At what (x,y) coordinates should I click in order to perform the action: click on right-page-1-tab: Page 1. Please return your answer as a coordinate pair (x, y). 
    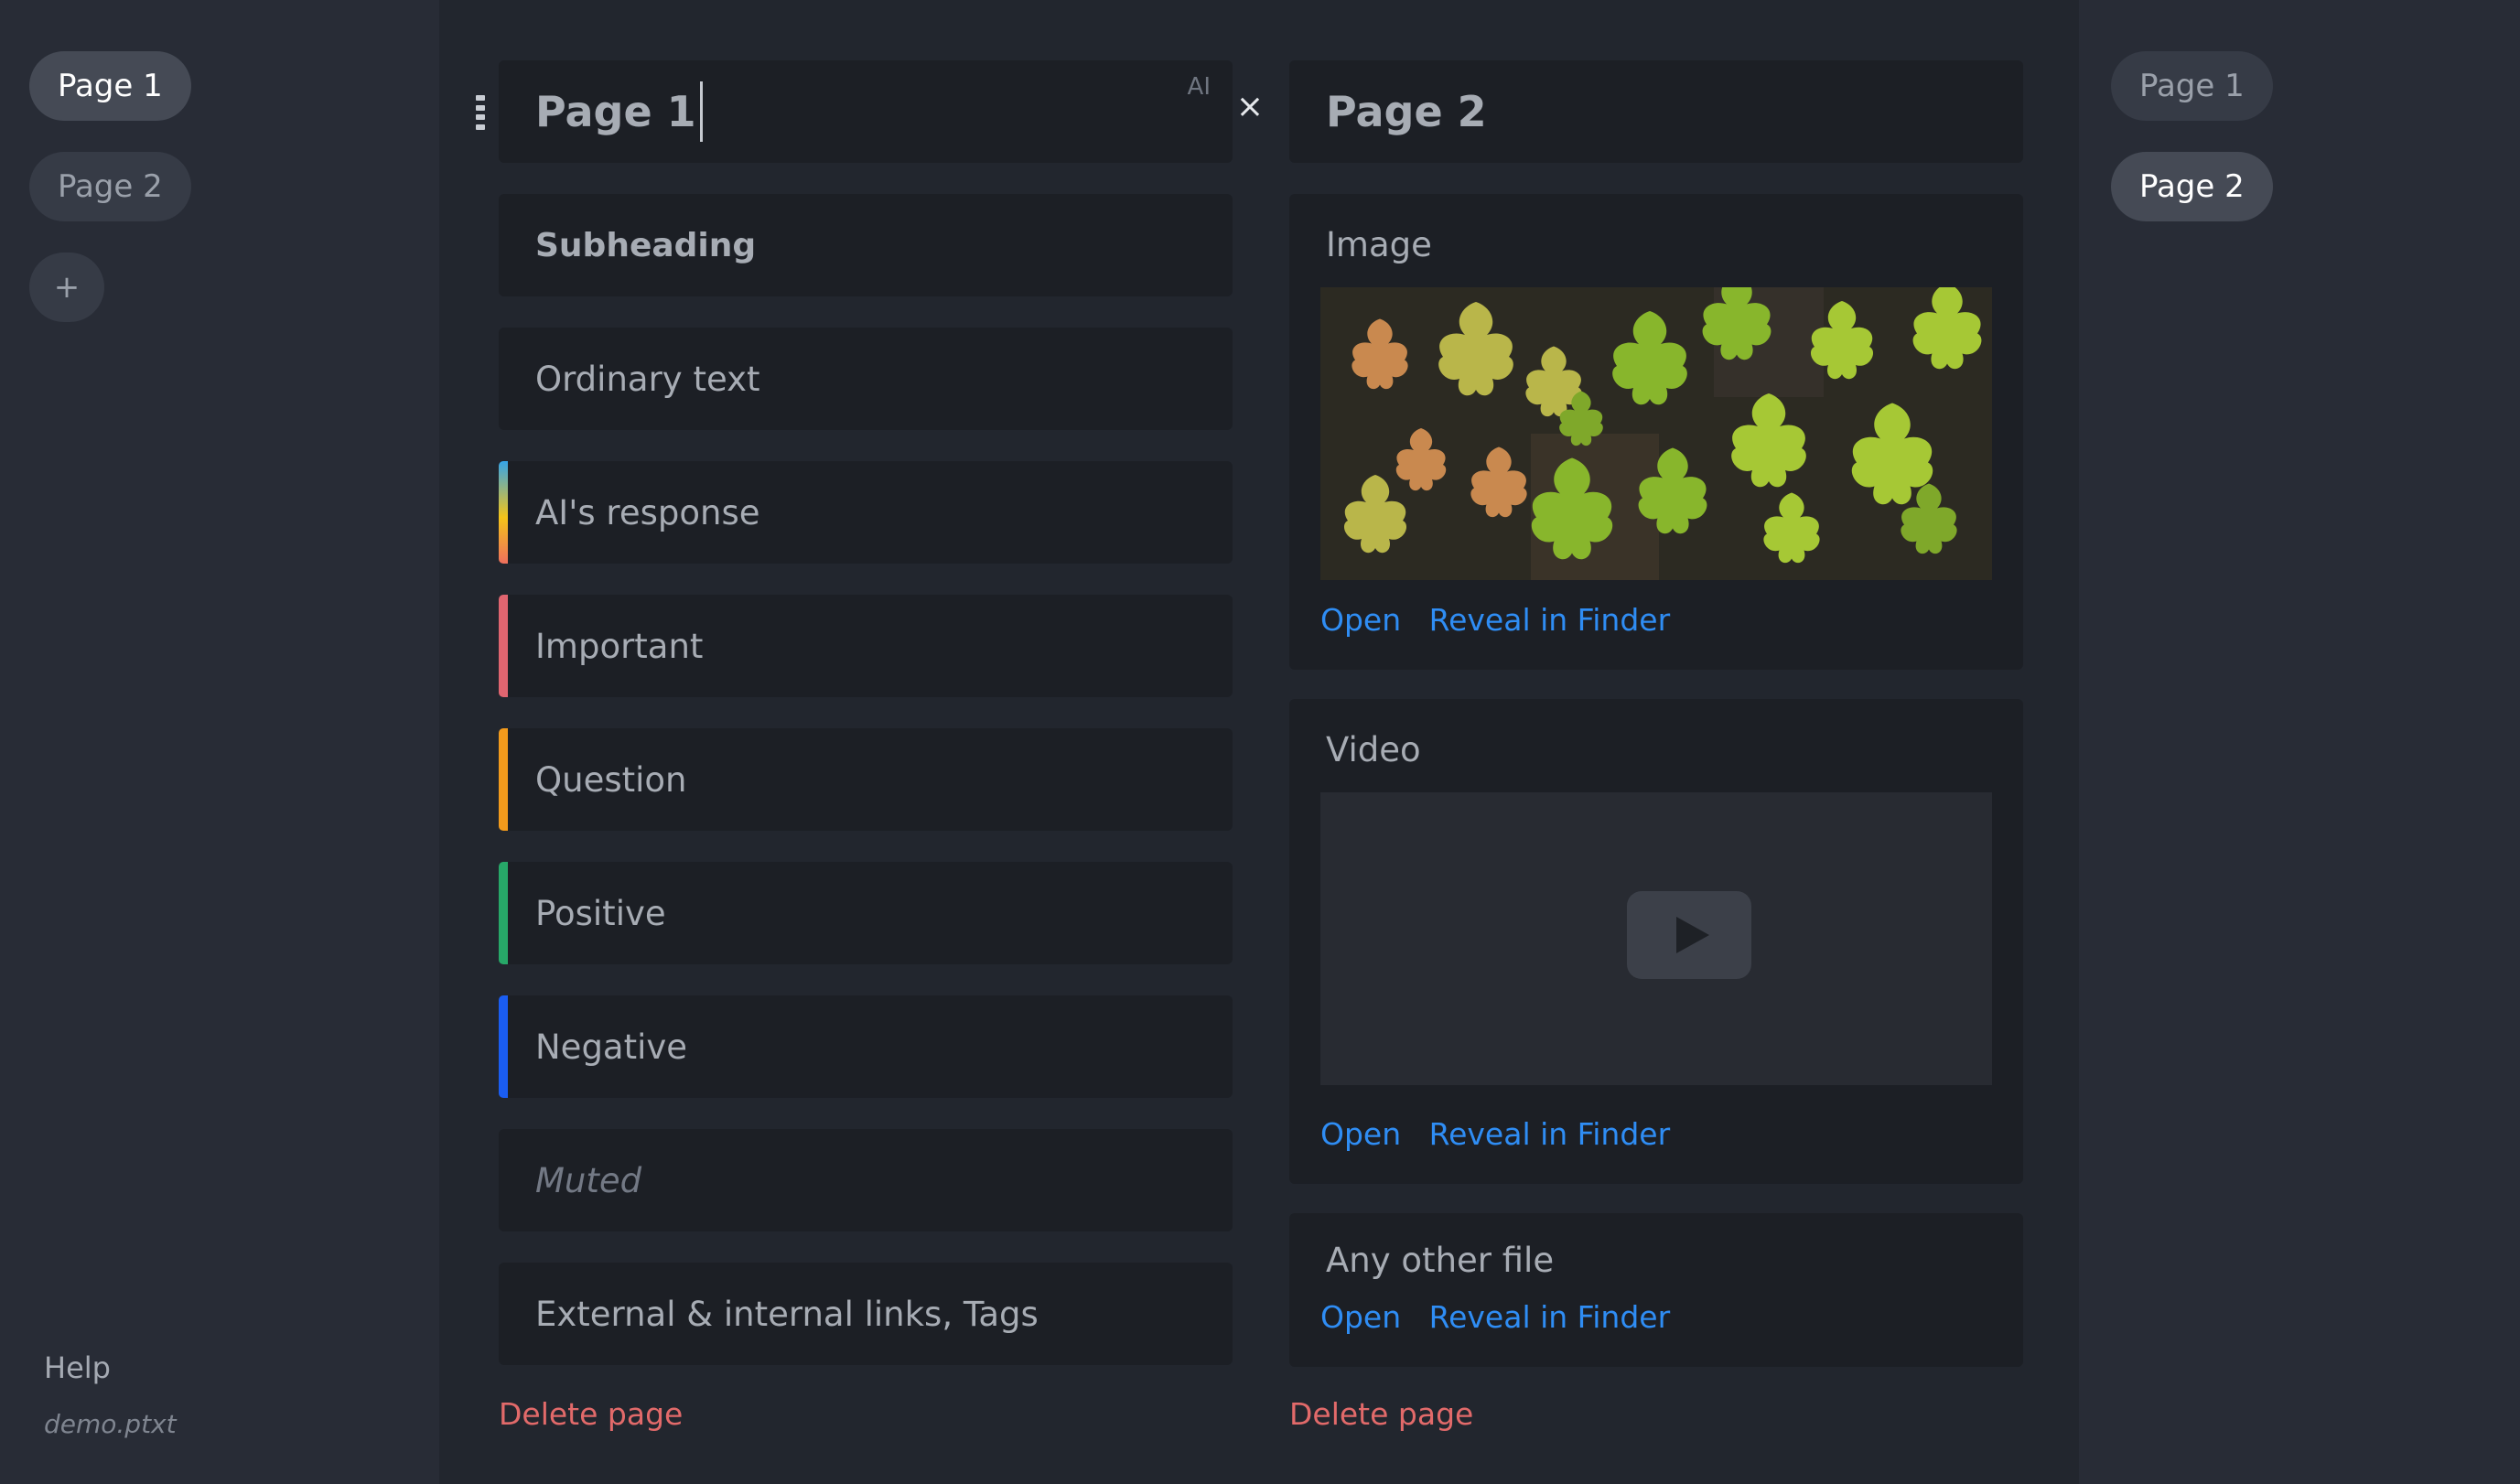
    Looking at the image, I should click on (2192, 86).